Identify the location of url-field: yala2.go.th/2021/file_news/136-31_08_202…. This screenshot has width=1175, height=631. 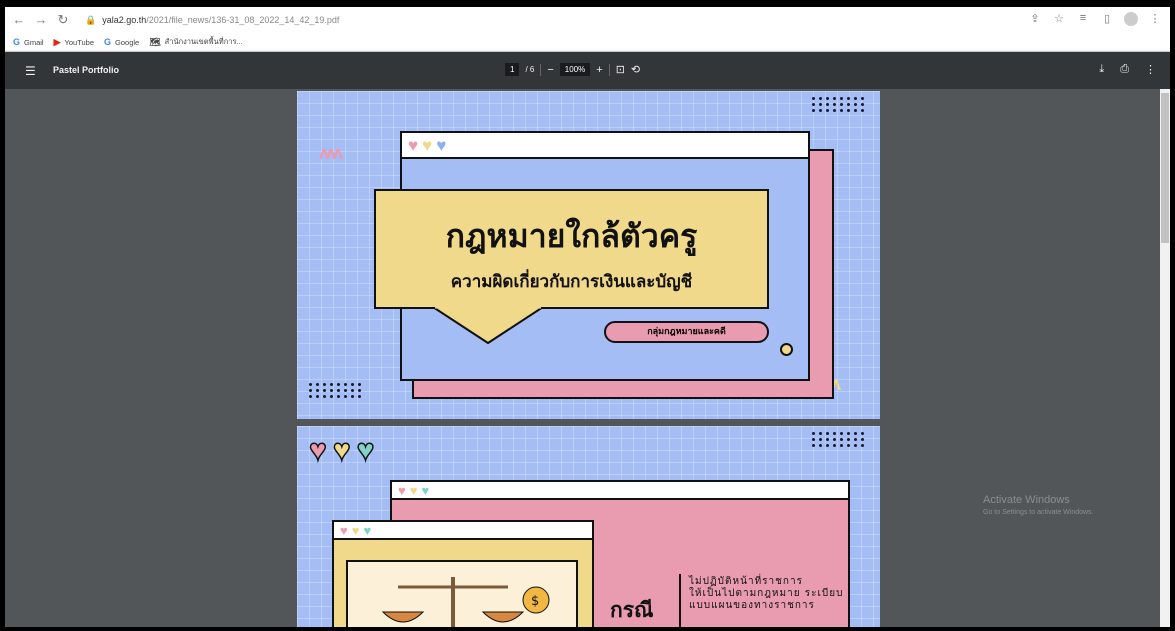
(220, 20).